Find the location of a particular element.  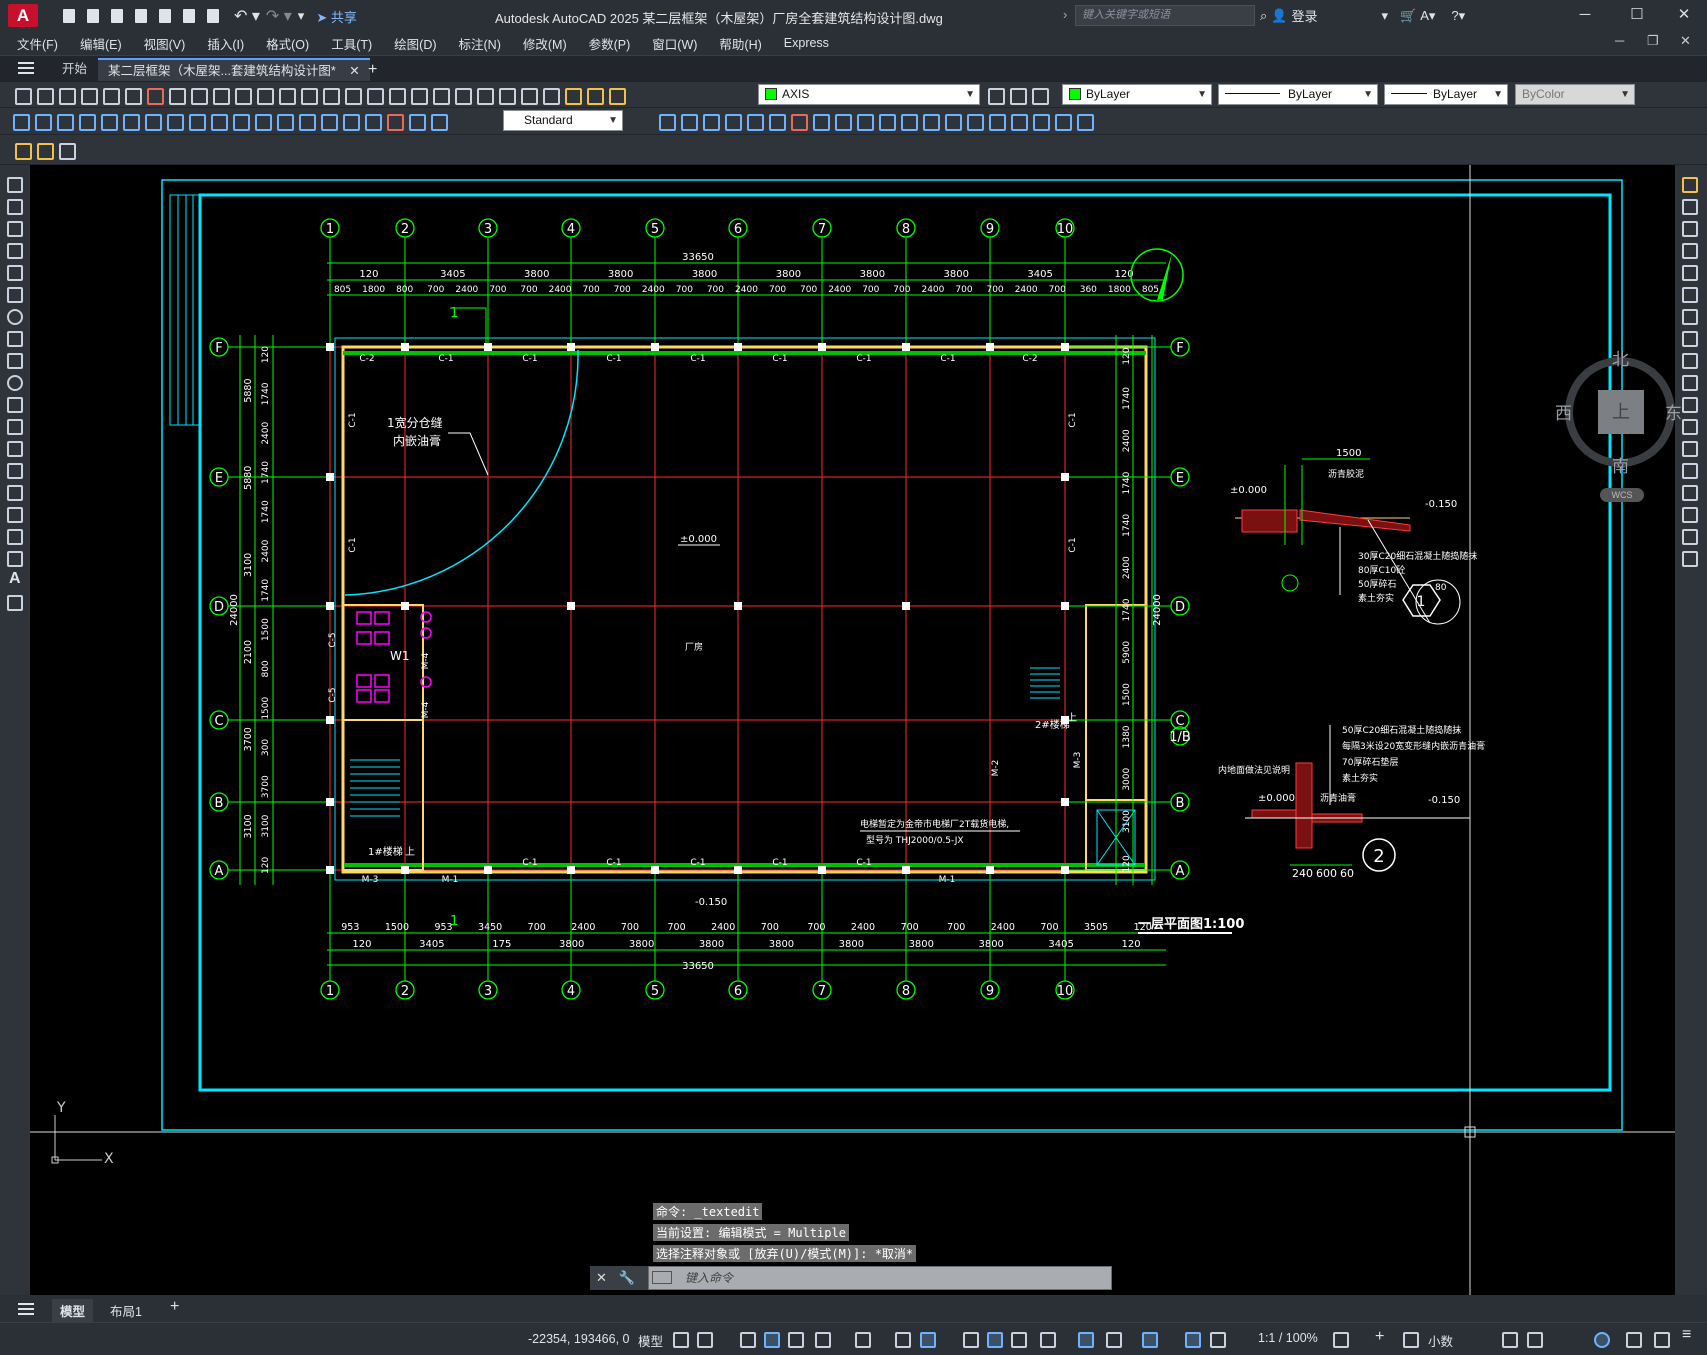

jog-line-icon is located at coordinates (372, 121).